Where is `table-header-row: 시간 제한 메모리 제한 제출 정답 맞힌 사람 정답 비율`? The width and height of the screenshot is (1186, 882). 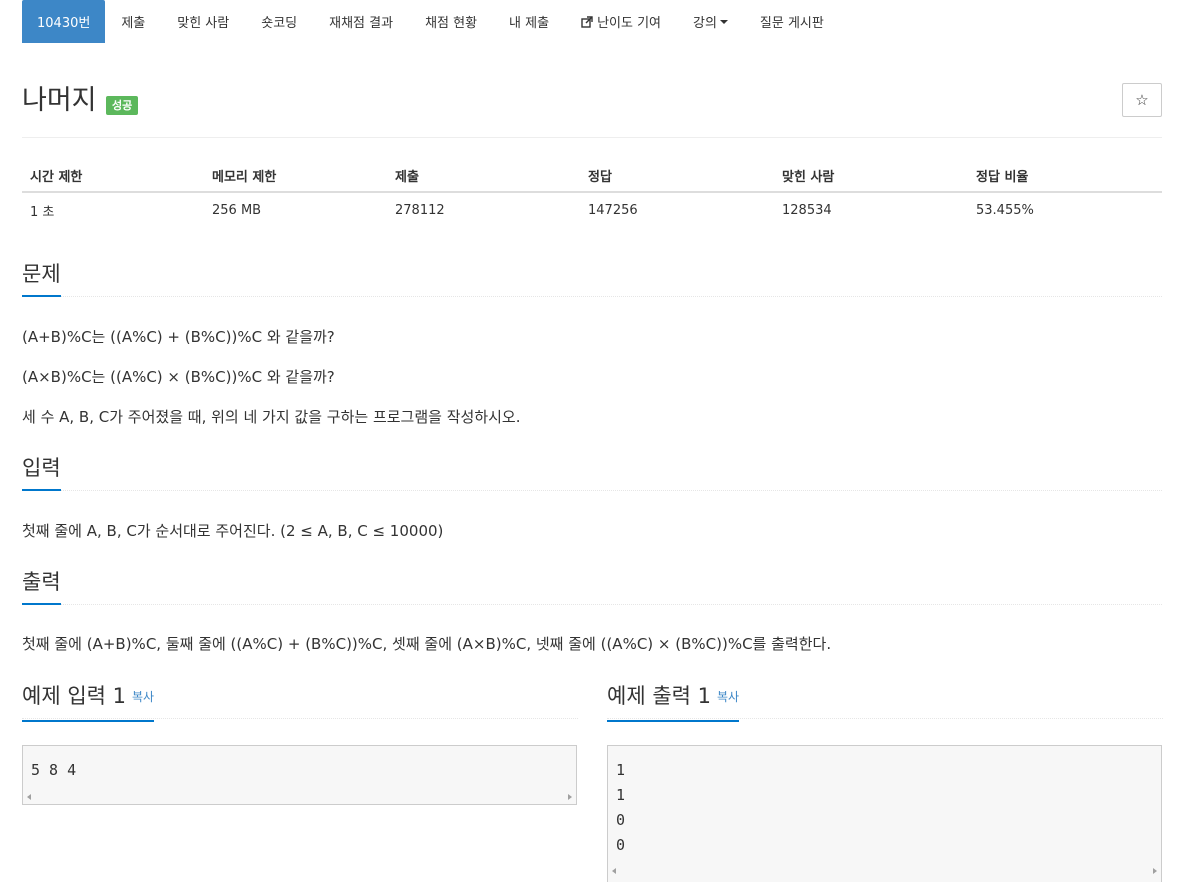 table-header-row: 시간 제한 메모리 제한 제출 정답 맞힌 사람 정답 비율 is located at coordinates (592, 176).